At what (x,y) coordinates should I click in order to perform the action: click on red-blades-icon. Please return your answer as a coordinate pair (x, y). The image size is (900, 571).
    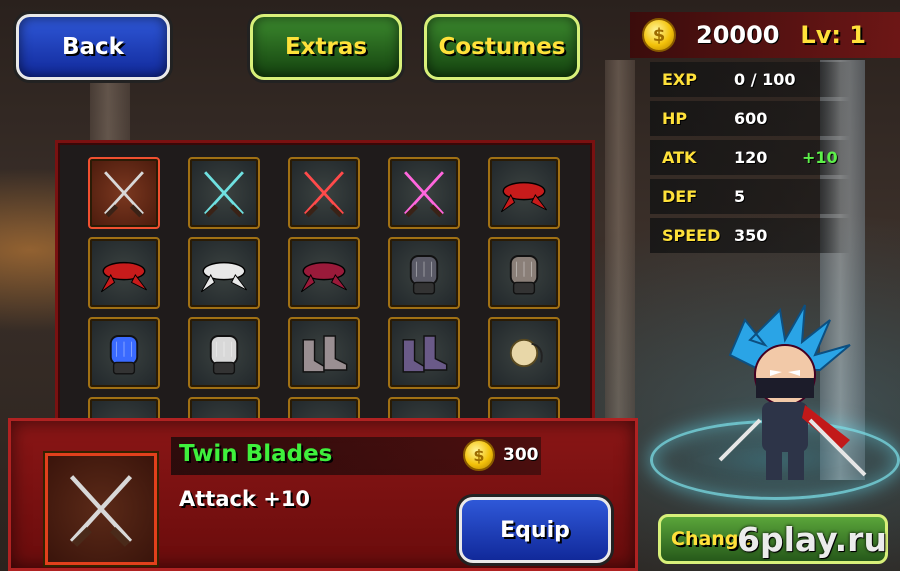
    Looking at the image, I should click on (324, 194).